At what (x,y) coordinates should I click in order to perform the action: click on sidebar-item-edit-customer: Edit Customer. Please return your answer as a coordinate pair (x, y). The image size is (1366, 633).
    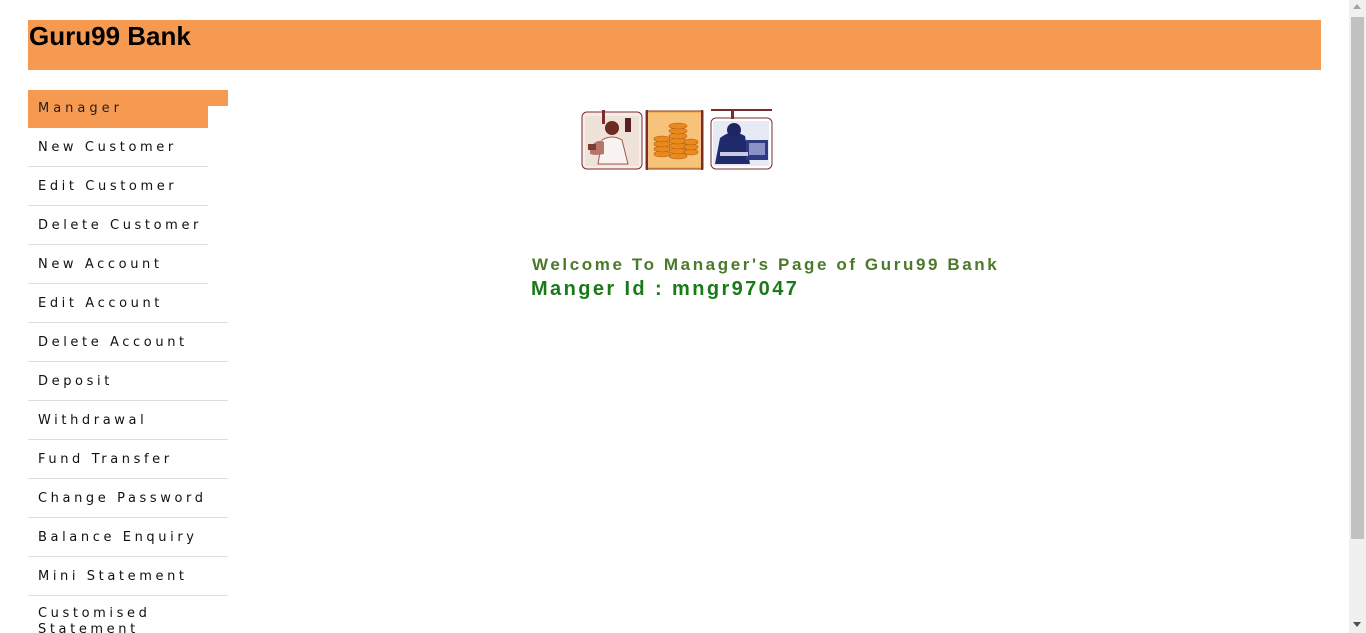
    Looking at the image, I should click on (118, 186).